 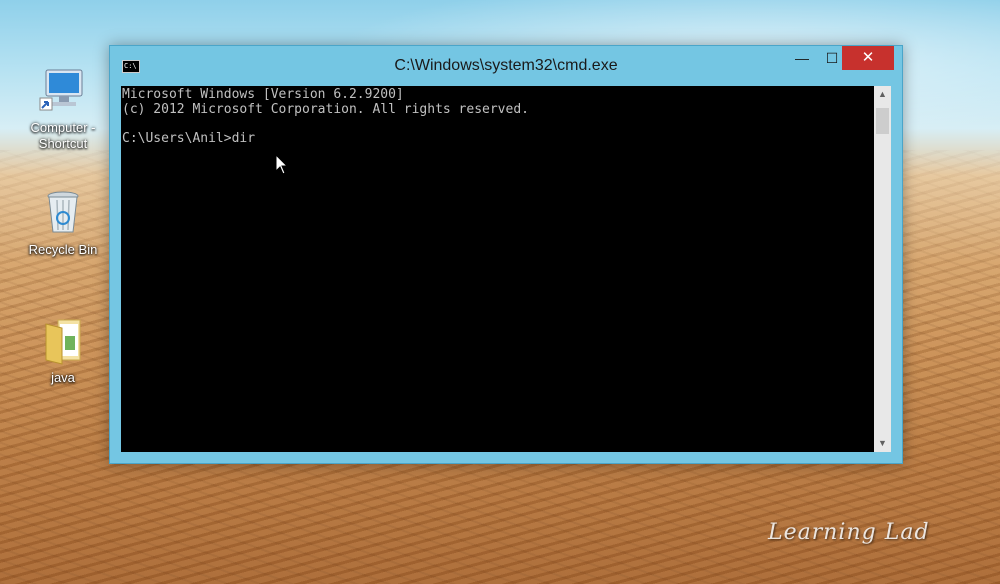 I want to click on desktop-icon-label: Computer -, so click(x=63, y=127).